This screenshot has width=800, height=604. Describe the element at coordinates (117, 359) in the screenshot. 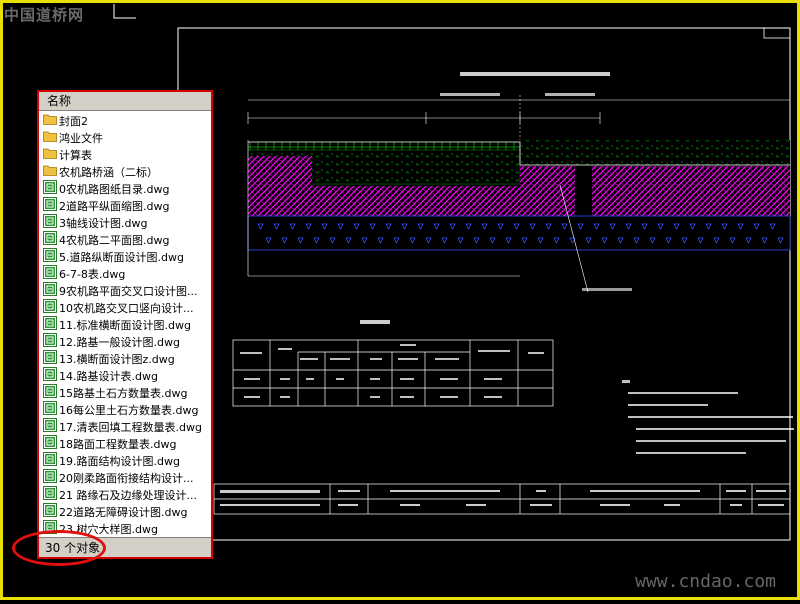

I see `file-item-label: 13.横断面设计图z.dwg` at that location.